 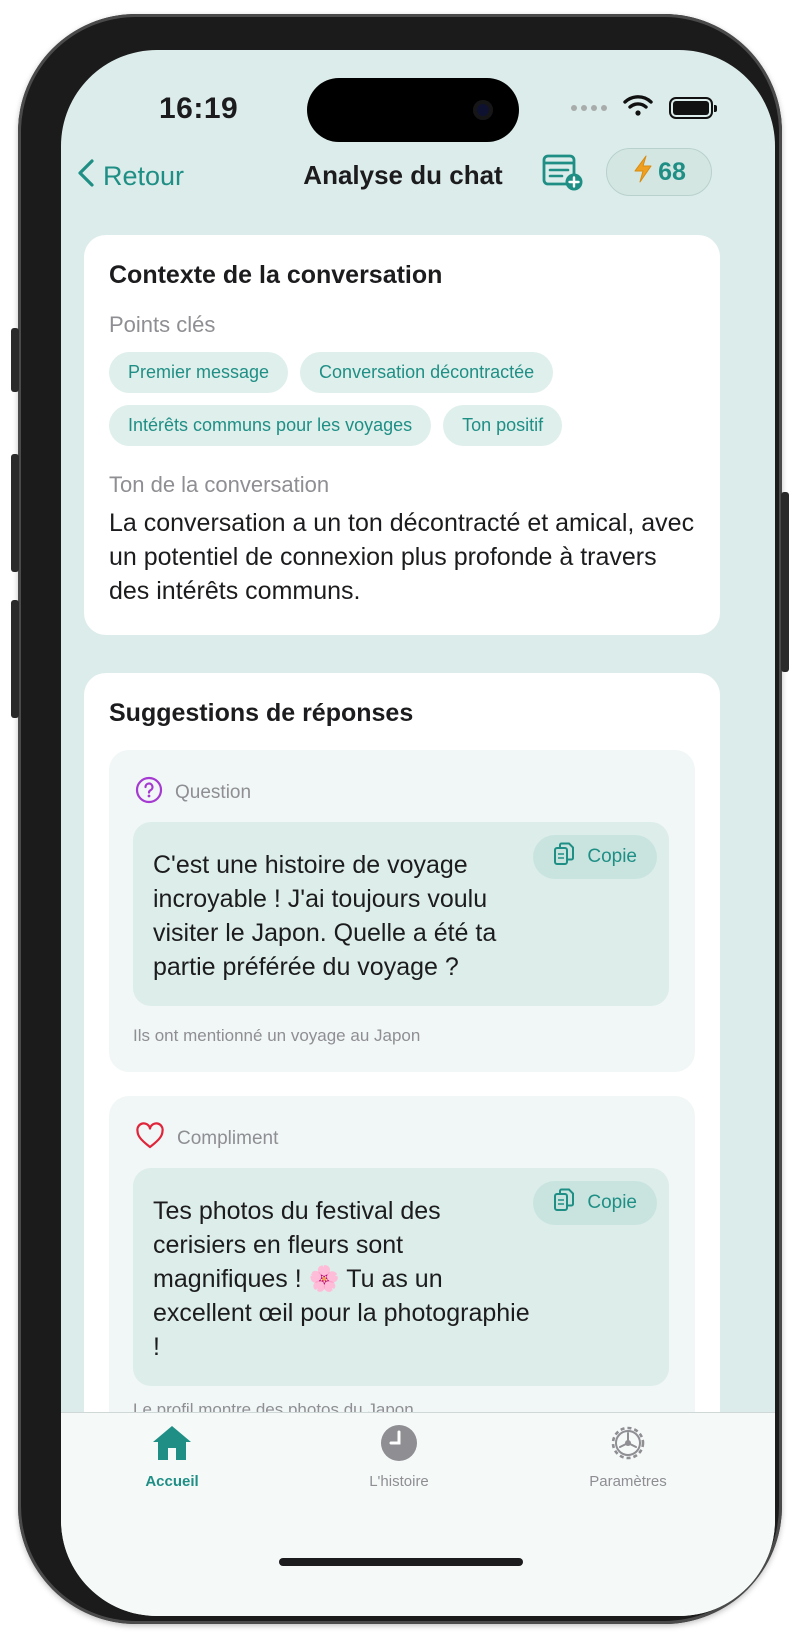 I want to click on key-point-chip: Conversation décontractée, so click(x=427, y=372).